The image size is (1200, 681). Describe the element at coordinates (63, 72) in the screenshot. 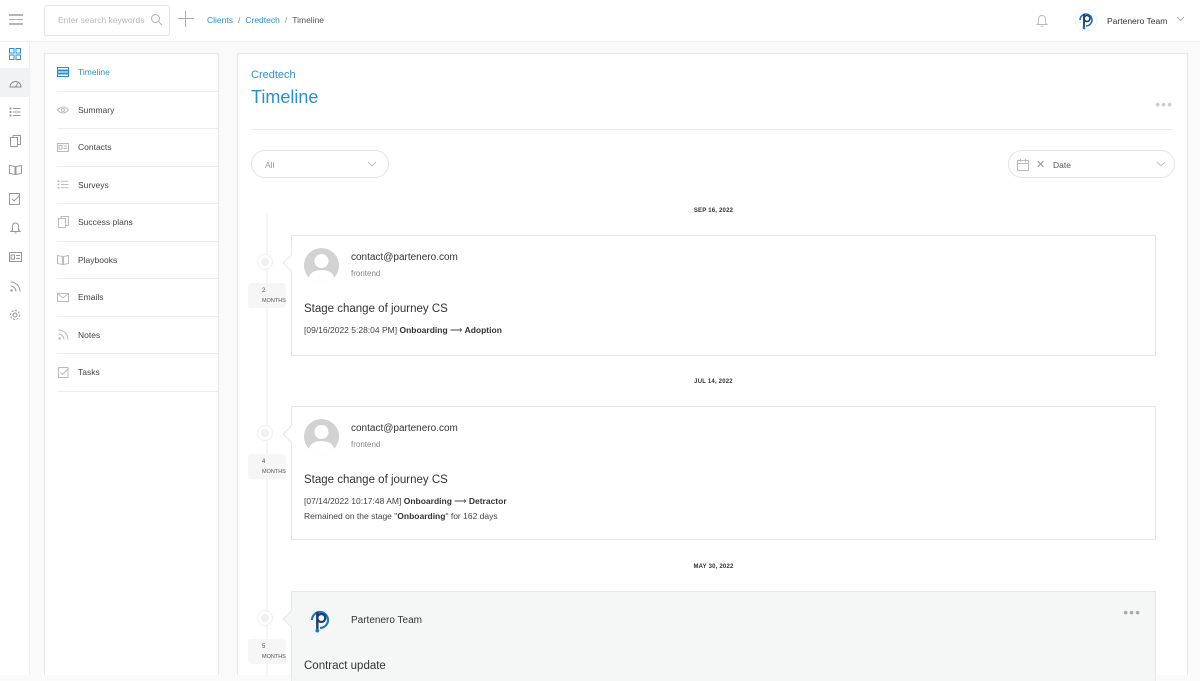

I see `timeline-icon` at that location.